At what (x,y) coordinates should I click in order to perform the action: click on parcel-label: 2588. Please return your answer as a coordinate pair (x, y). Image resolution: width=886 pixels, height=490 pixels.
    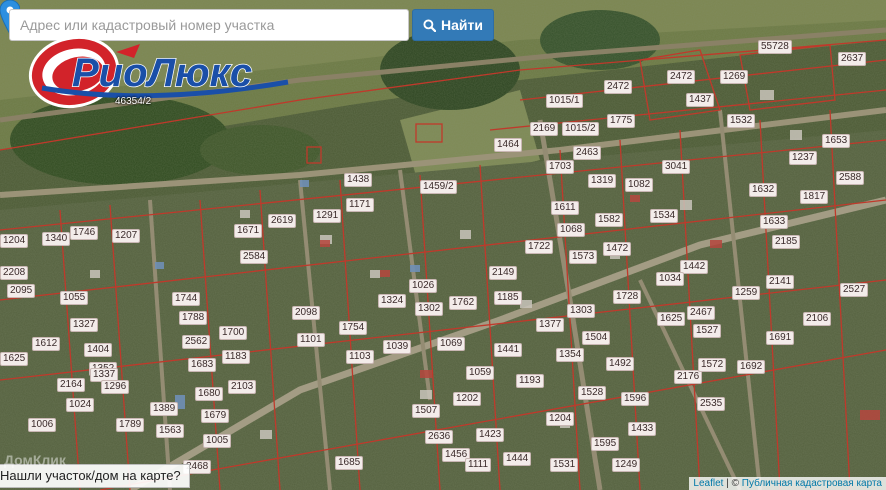
    Looking at the image, I should click on (850, 178).